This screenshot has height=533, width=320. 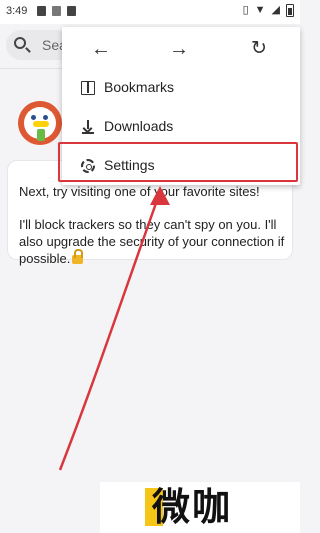 I want to click on menu-item-label: Downloads, so click(x=139, y=126).